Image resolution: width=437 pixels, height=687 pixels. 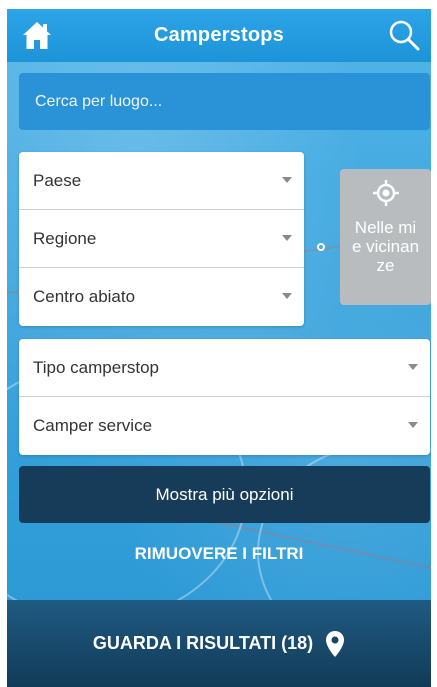 What do you see at coordinates (161, 181) in the screenshot?
I see `country-select: Paese` at bounding box center [161, 181].